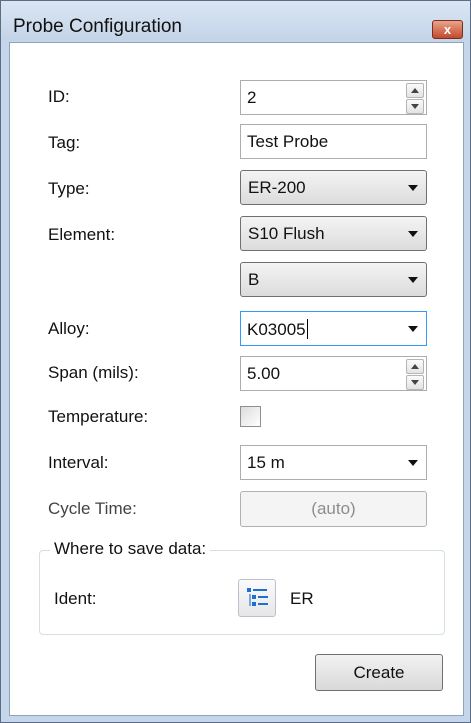 Image resolution: width=471 pixels, height=723 pixels. I want to click on tag-value: Test Probe, so click(288, 141).